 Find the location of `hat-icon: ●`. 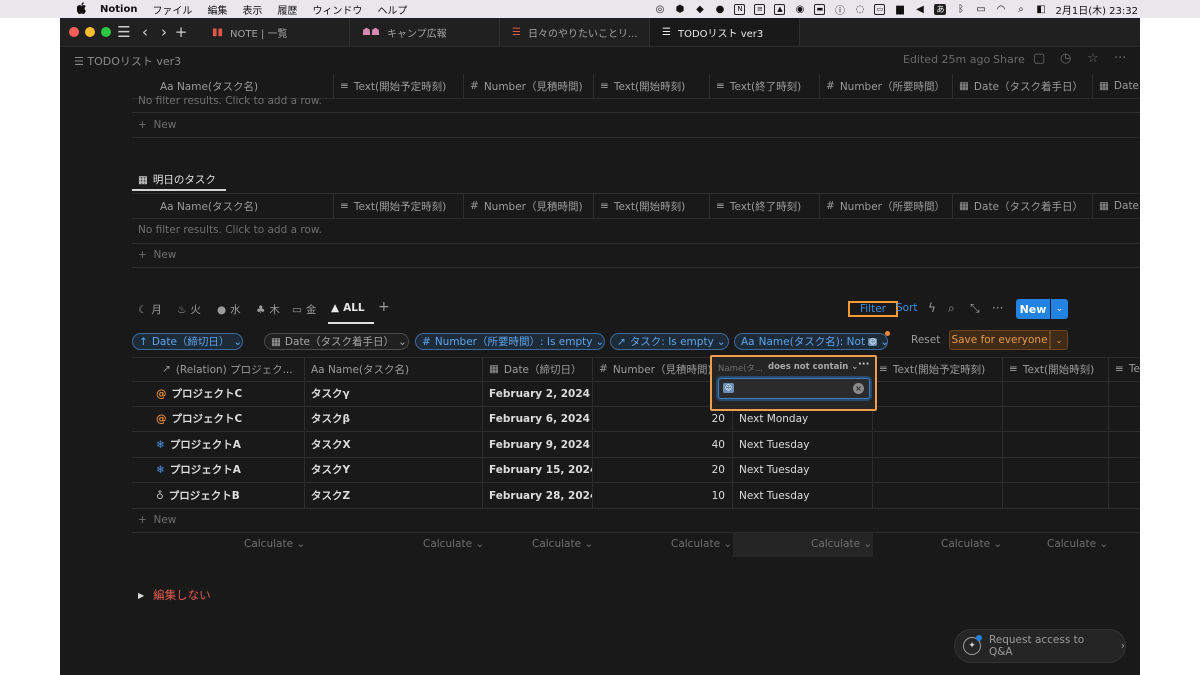

hat-icon: ● is located at coordinates (719, 9).